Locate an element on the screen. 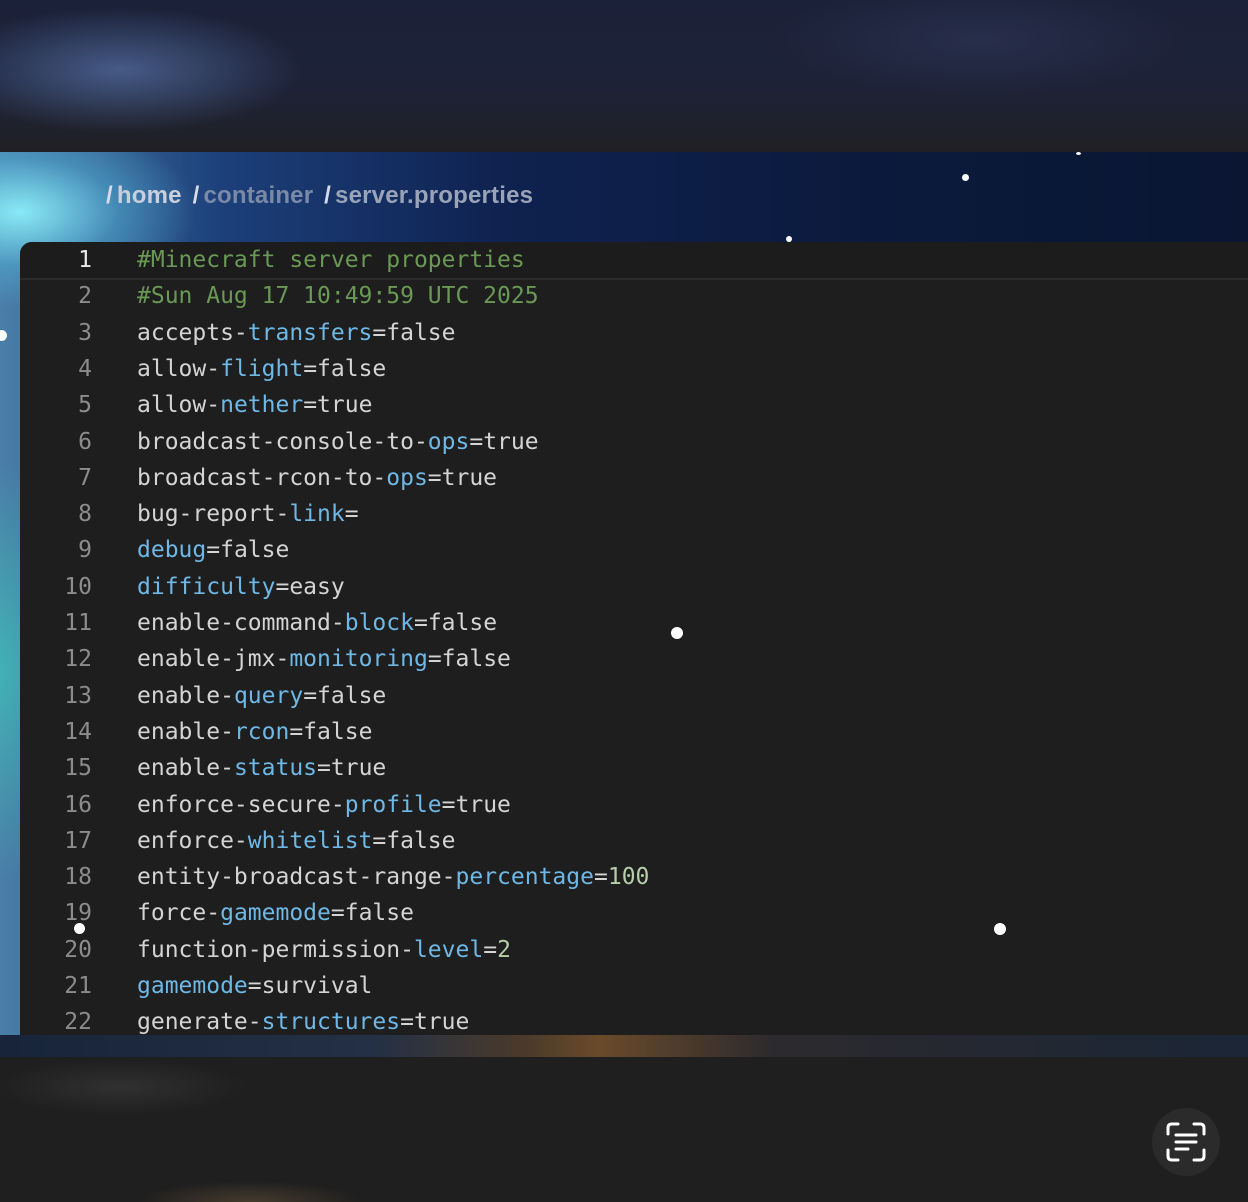  line-content: generate-structures=true is located at coordinates (303, 1019).